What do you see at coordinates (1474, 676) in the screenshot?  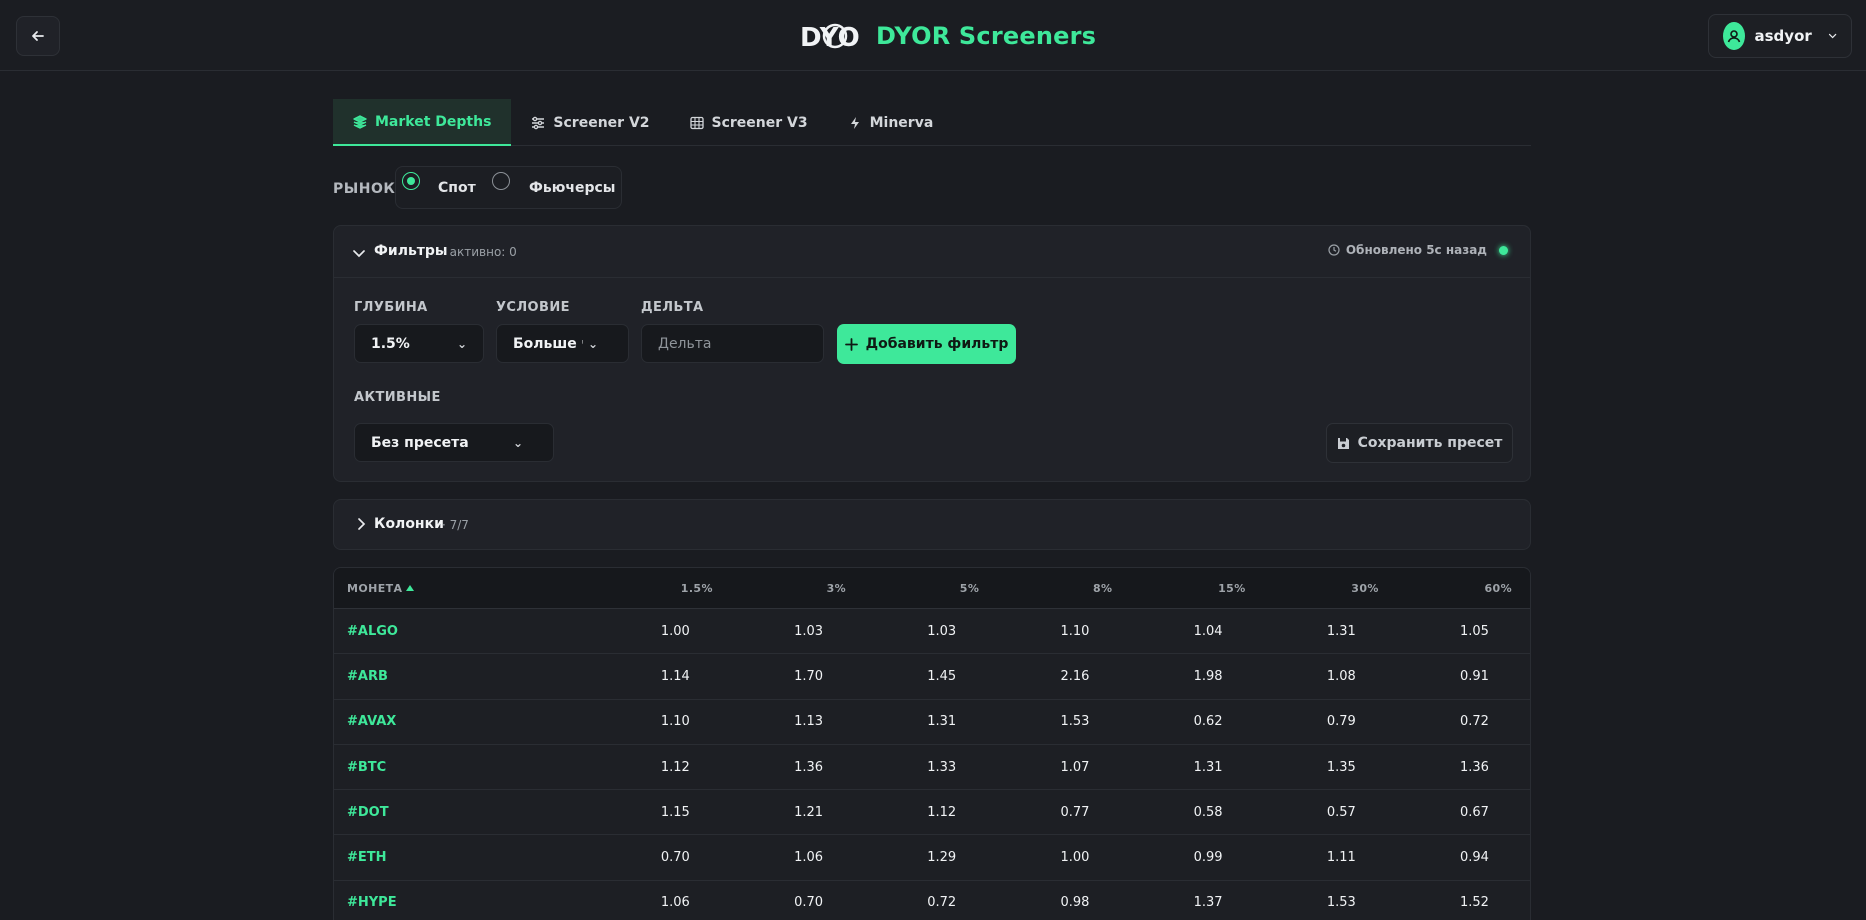 I see `table-cell: 0.91` at bounding box center [1474, 676].